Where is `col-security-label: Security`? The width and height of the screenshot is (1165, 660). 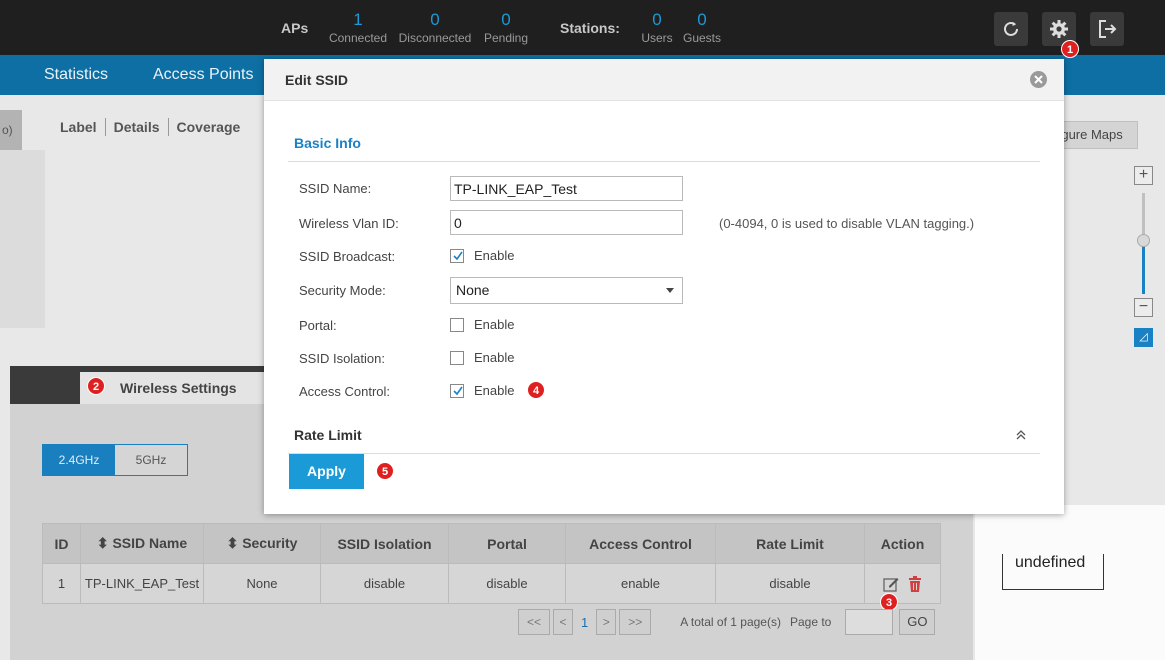
col-security-label: Security is located at coordinates (270, 543).